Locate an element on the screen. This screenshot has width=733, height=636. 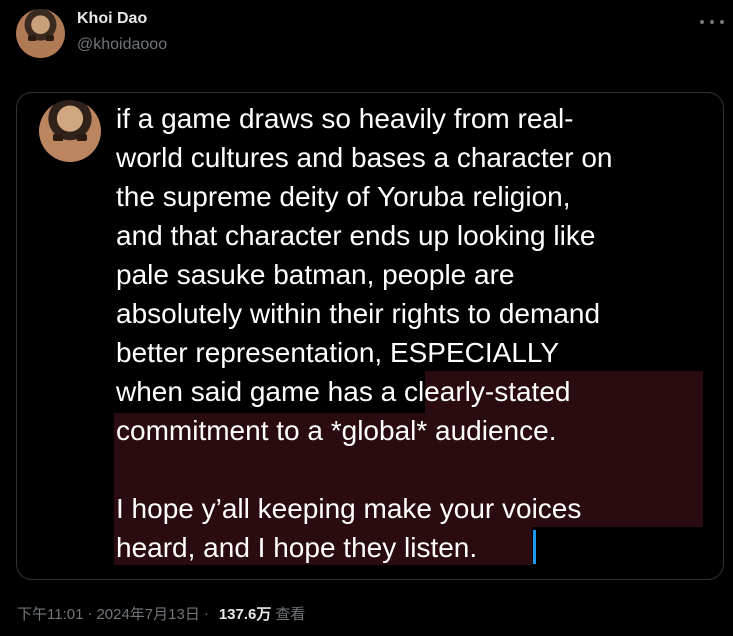
author-avatar is located at coordinates (40, 33).